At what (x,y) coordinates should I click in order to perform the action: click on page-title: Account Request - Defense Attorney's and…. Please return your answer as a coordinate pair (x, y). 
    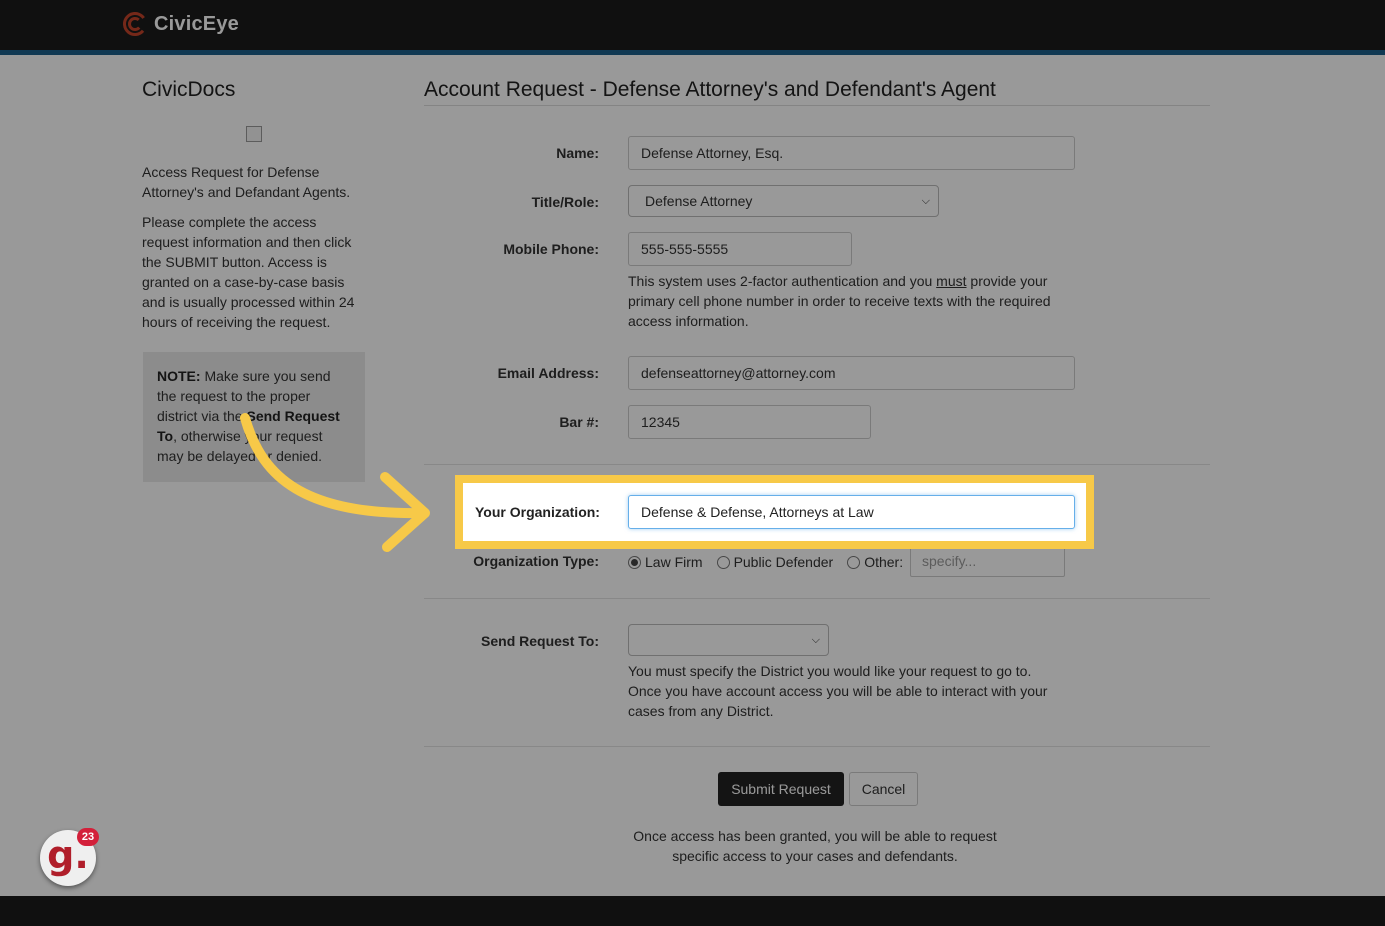
    Looking at the image, I should click on (710, 89).